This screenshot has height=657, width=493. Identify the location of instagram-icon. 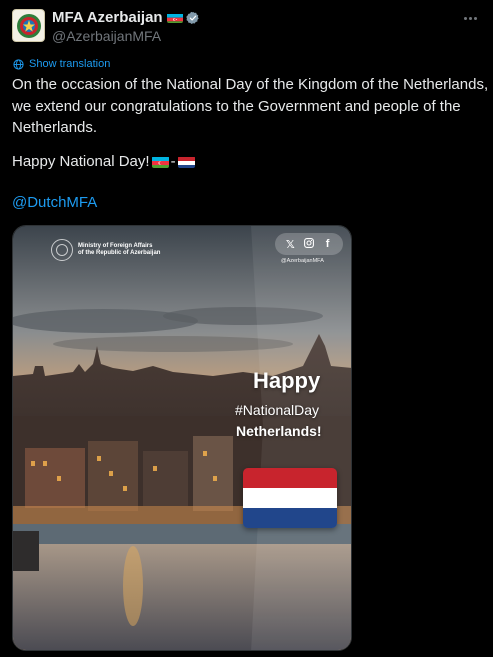
(309, 244).